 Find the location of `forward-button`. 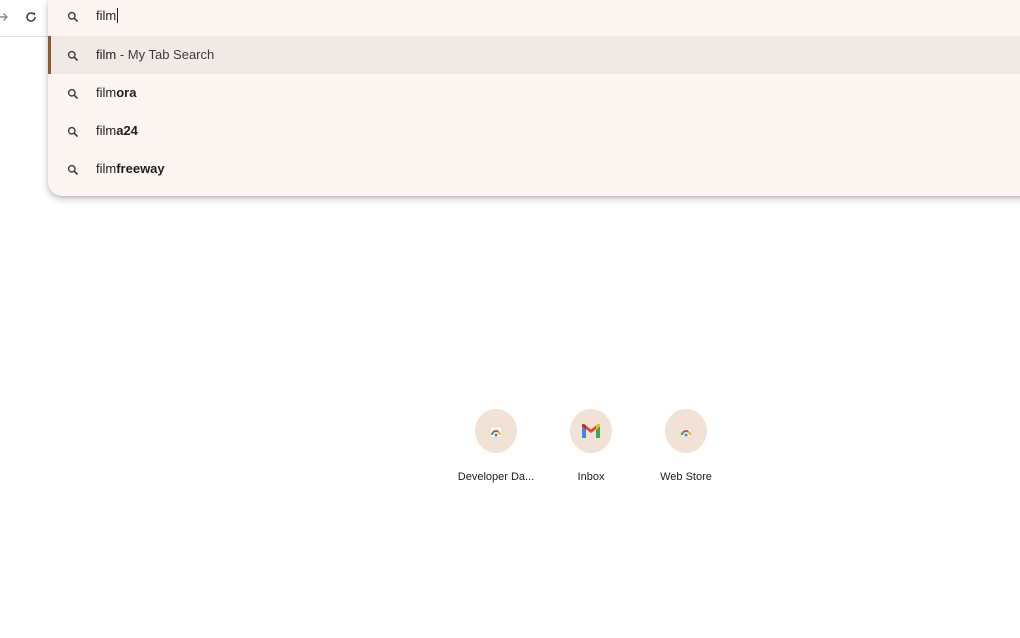

forward-button is located at coordinates (7, 17).